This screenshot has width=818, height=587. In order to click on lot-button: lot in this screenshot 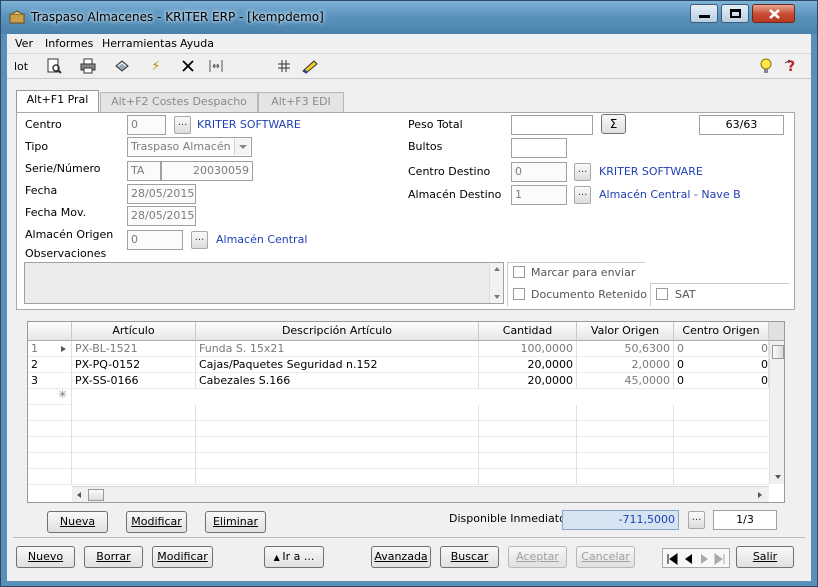, I will do `click(21, 67)`.